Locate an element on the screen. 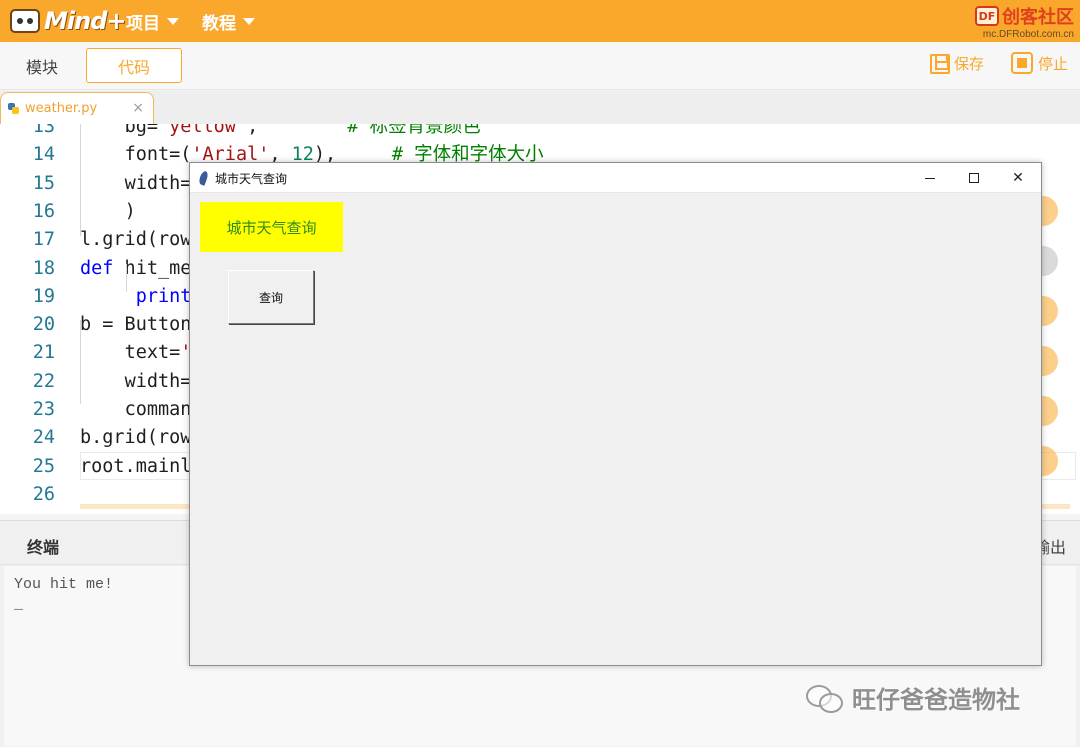 This screenshot has width=1080, height=747. code-token: 'yellow' is located at coordinates (202, 130).